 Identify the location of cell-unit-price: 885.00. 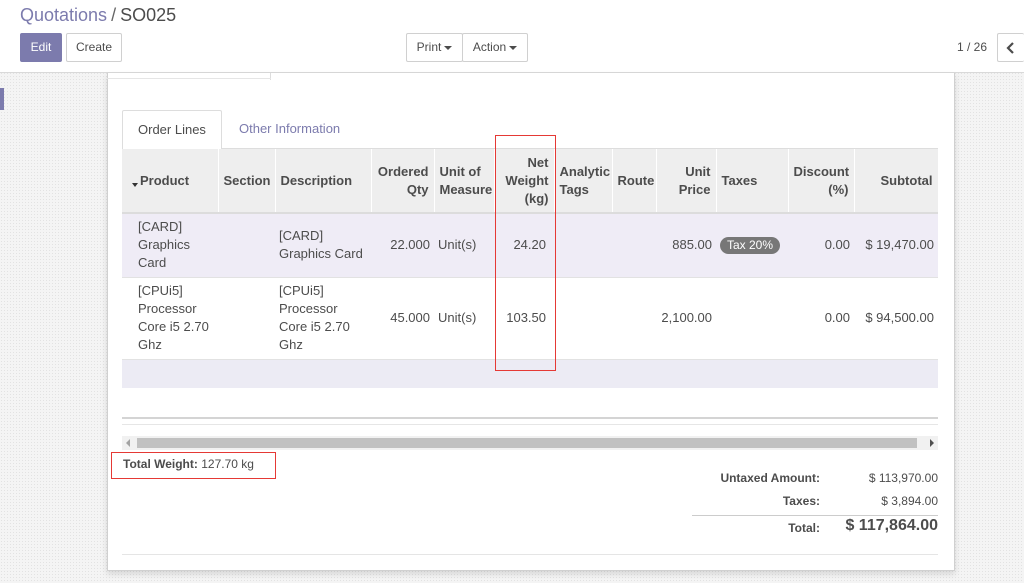
(686, 245).